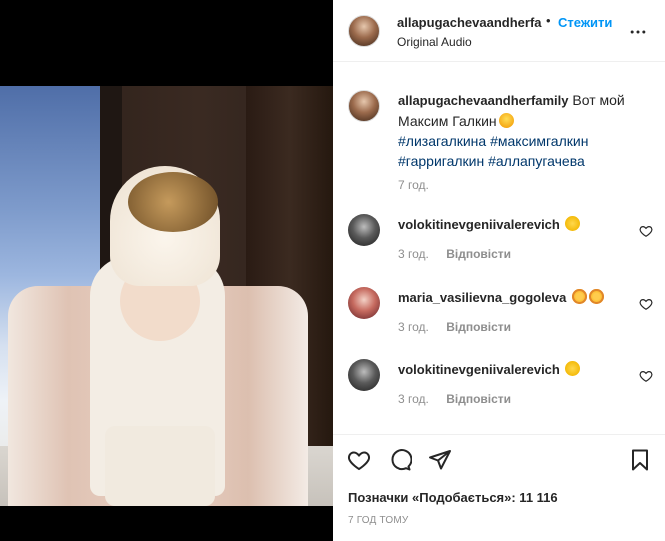 The height and width of the screenshot is (541, 665). What do you see at coordinates (400, 460) in the screenshot?
I see `comment-icon` at bounding box center [400, 460].